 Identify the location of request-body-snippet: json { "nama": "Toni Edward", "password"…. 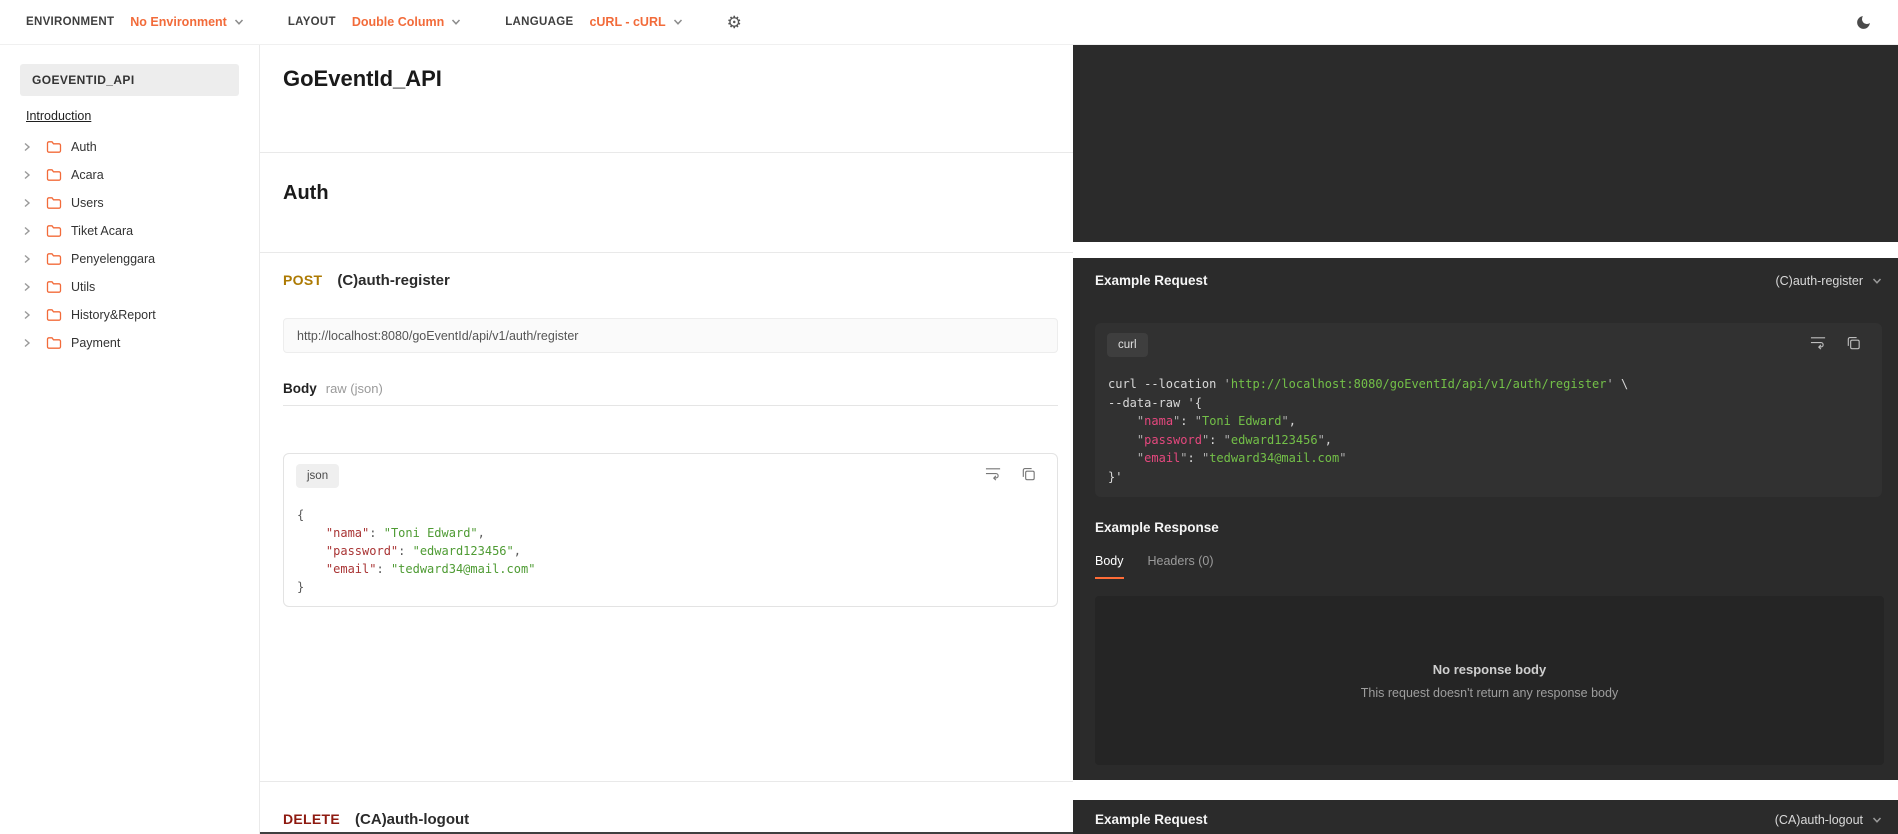
(670, 530).